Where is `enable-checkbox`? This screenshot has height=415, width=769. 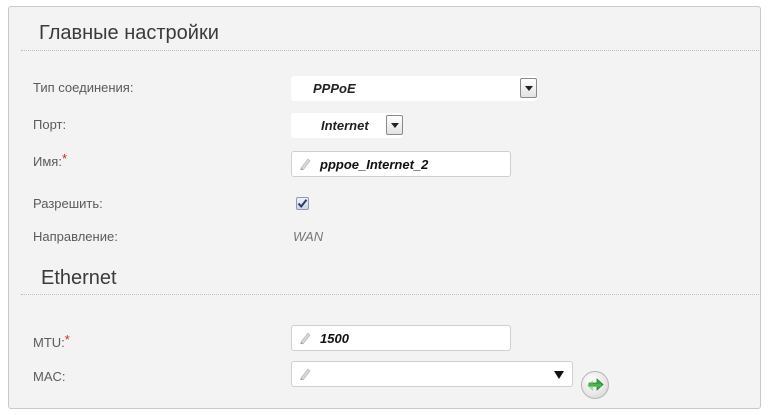 enable-checkbox is located at coordinates (302, 203).